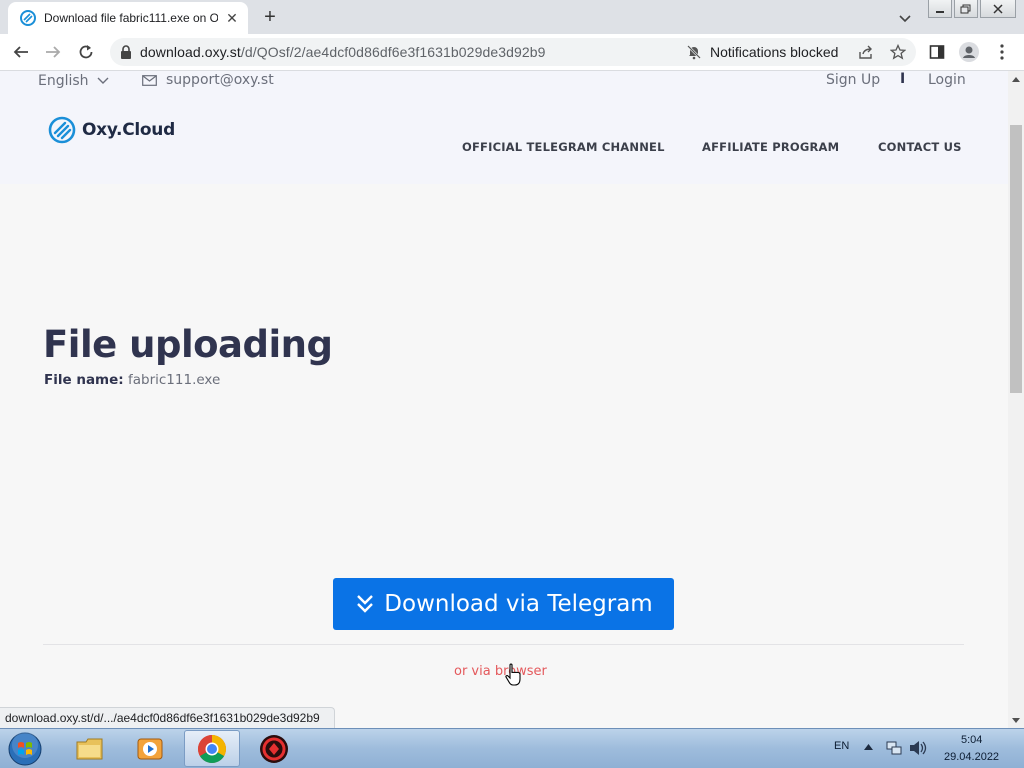 The height and width of the screenshot is (768, 1024). What do you see at coordinates (174, 380) in the screenshot?
I see `file-name-value: fabric111.exe` at bounding box center [174, 380].